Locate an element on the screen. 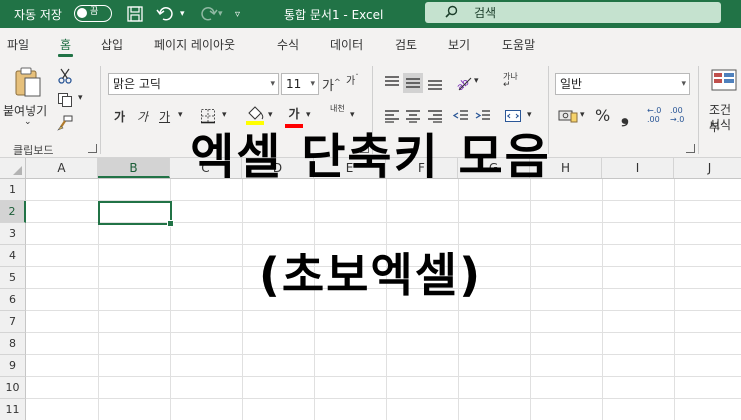 The image size is (741, 420). align-center-icon is located at coordinates (413, 116).